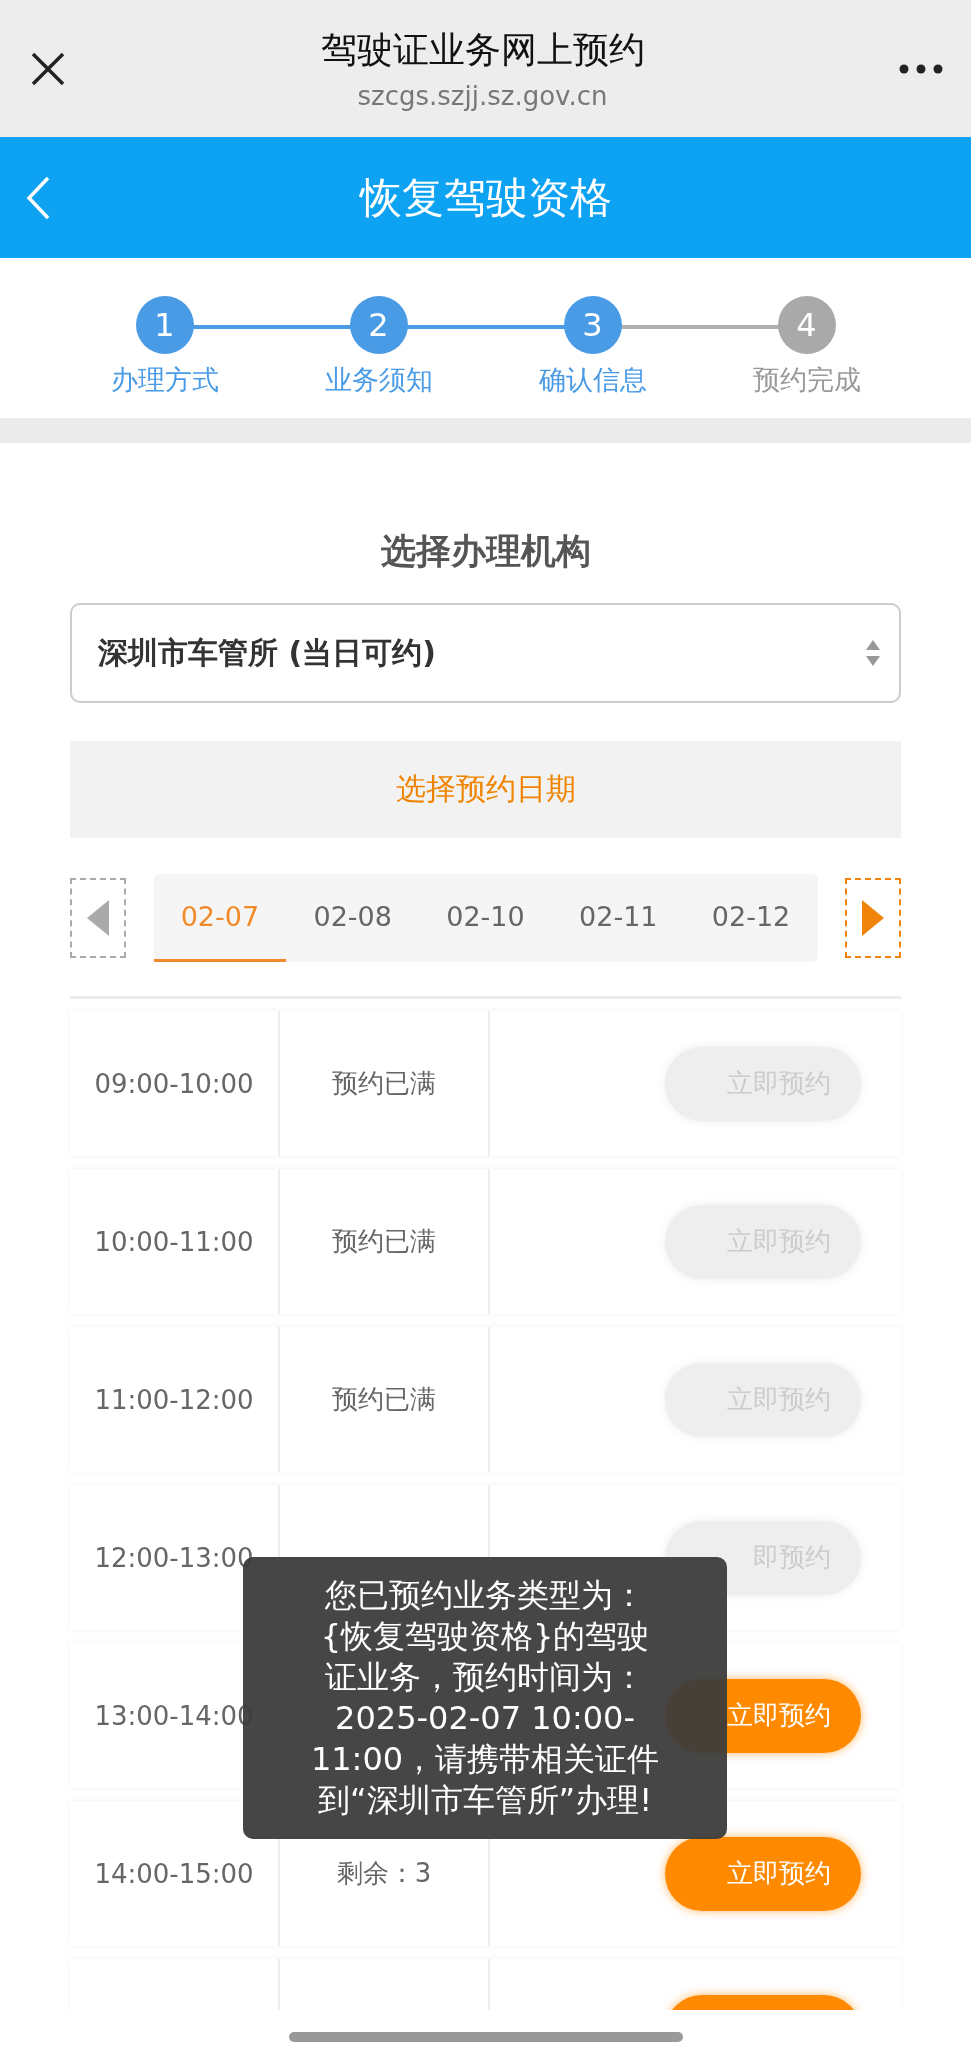 The height and width of the screenshot is (2064, 971). I want to click on date-tab: 02-12, so click(751, 918).